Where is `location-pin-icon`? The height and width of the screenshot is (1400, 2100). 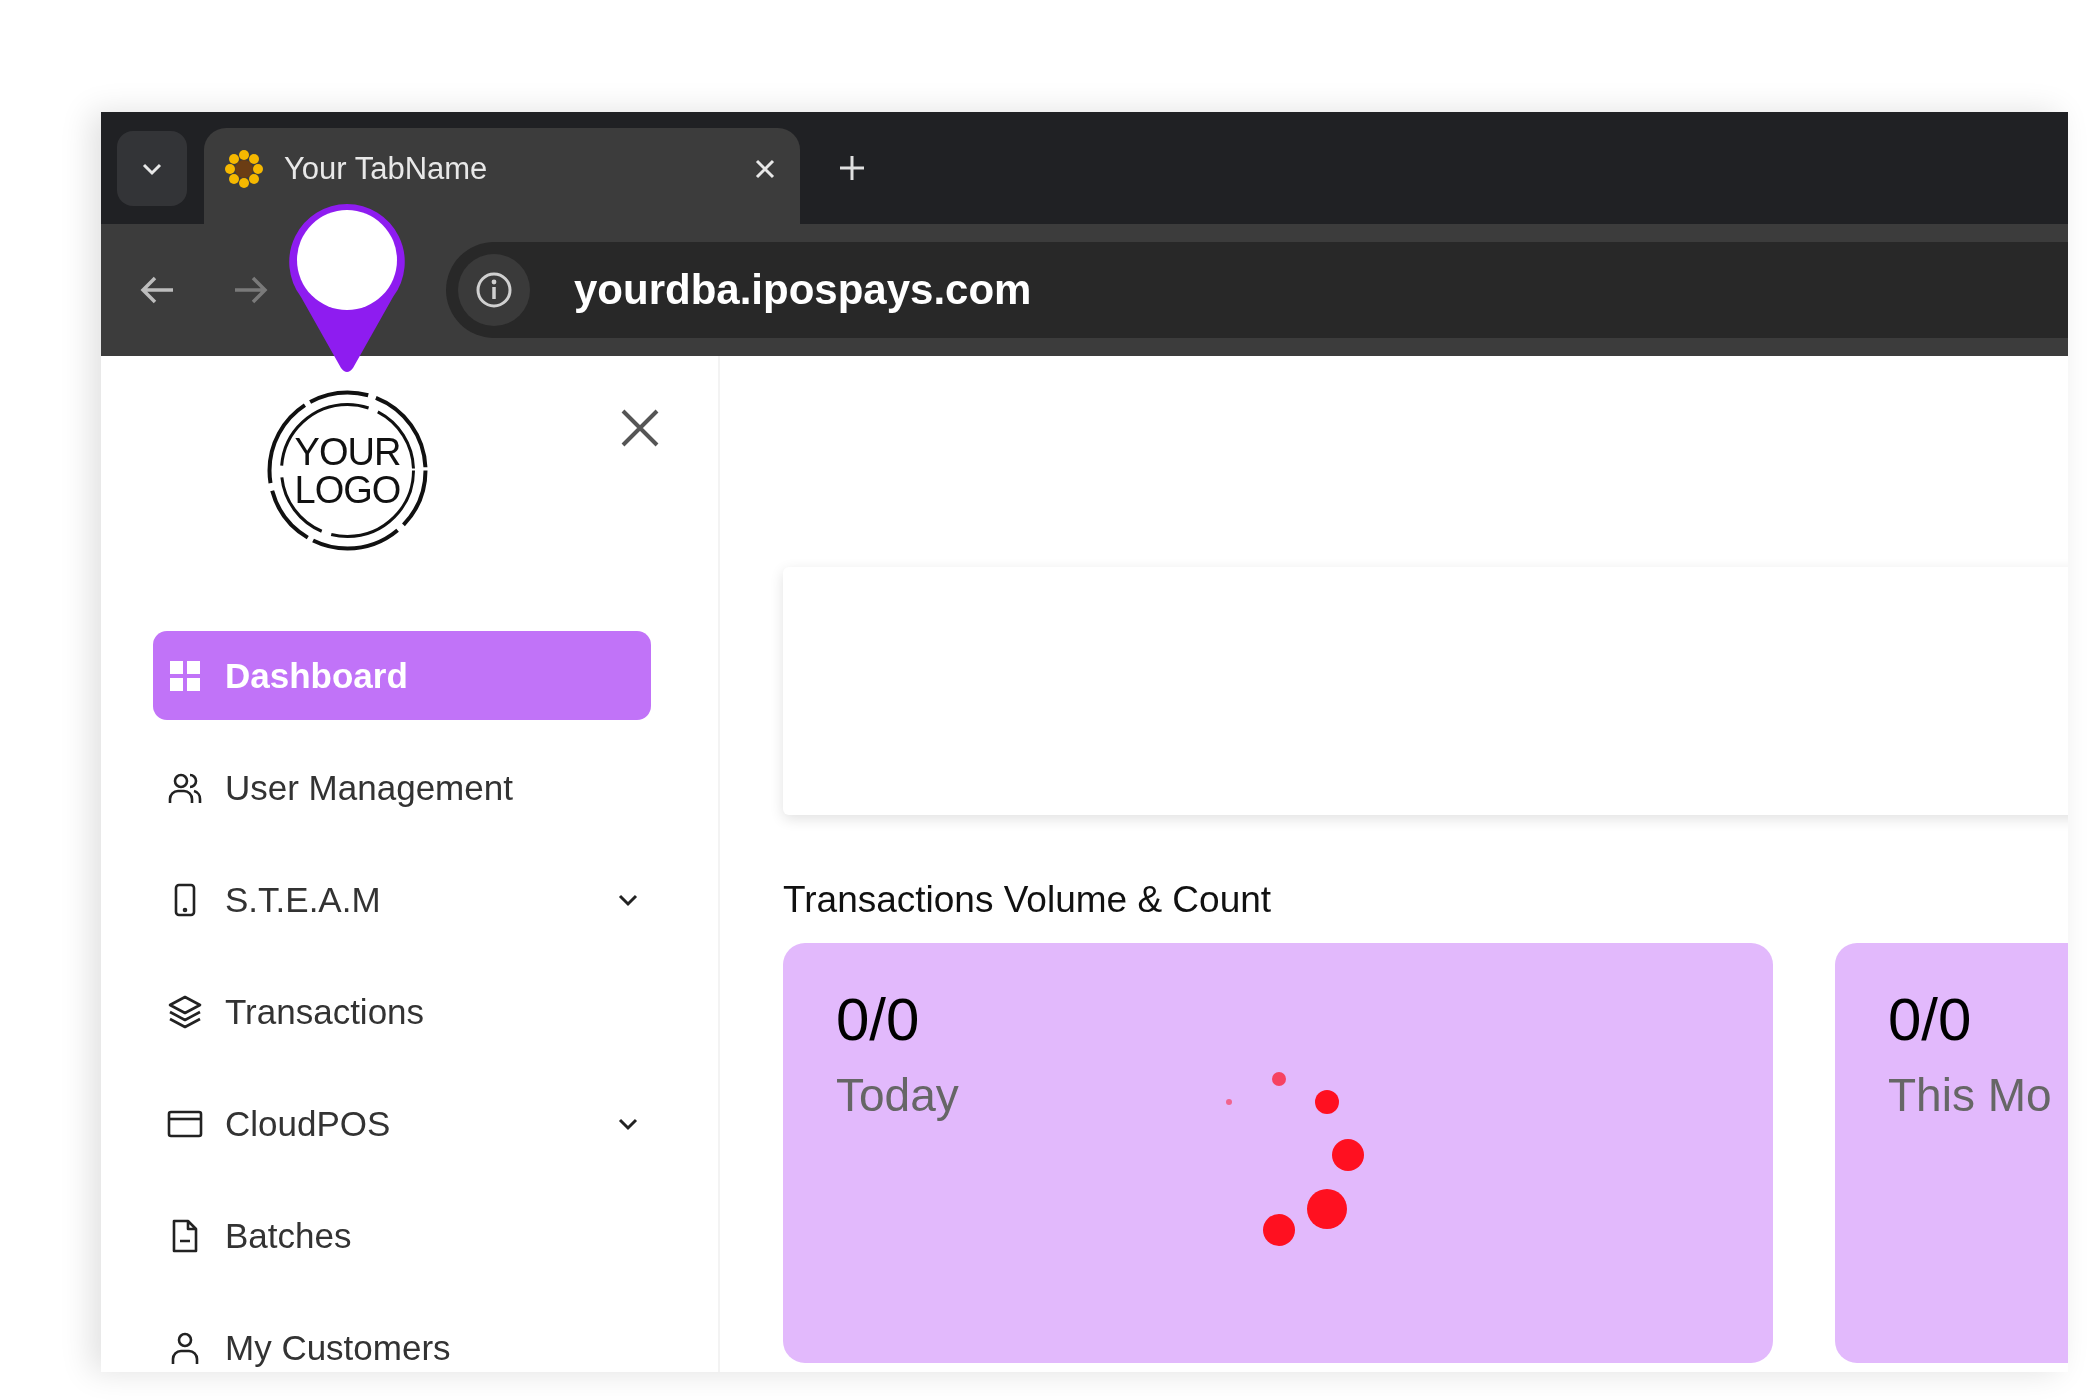 location-pin-icon is located at coordinates (347, 288).